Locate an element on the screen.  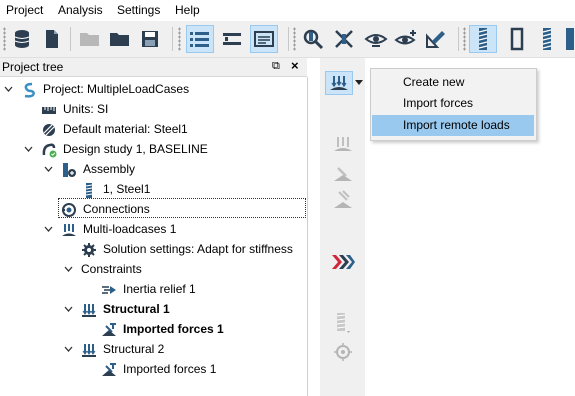
hide-icon is located at coordinates (344, 39).